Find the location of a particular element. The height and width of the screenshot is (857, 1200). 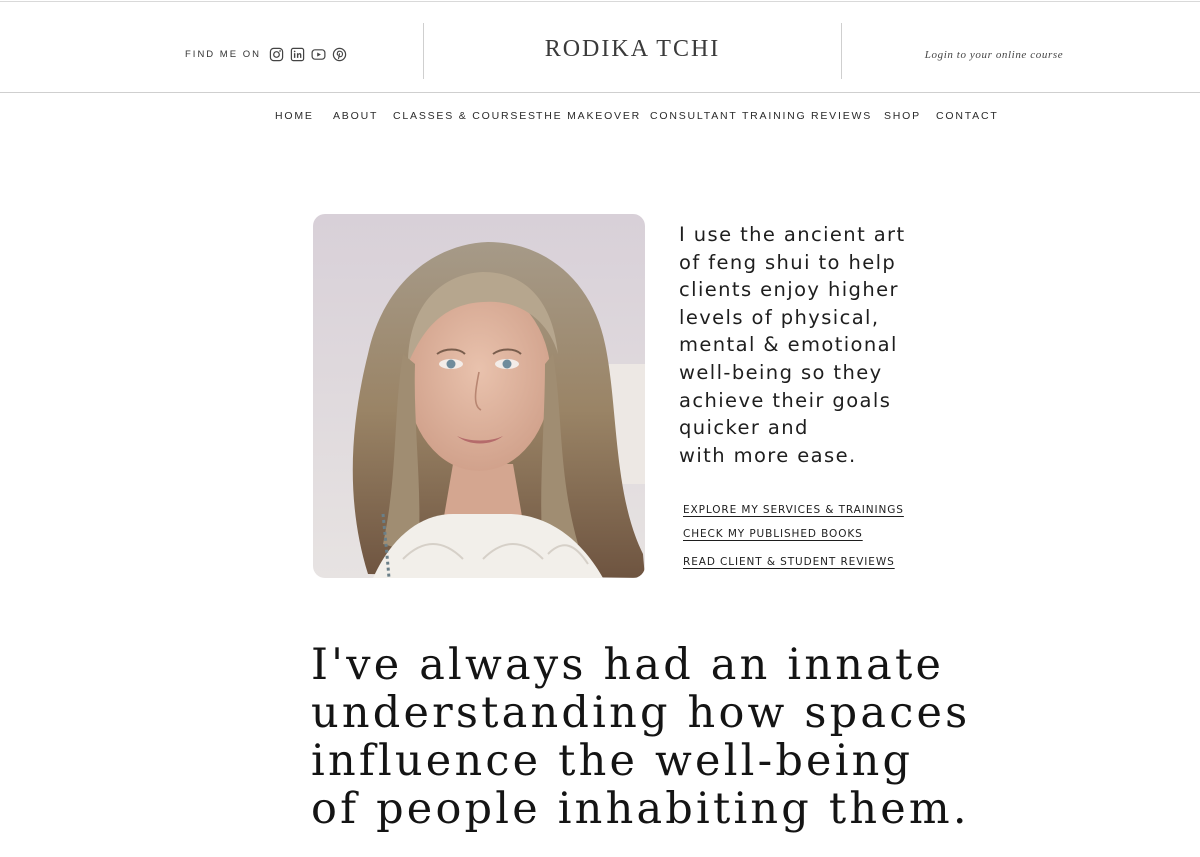

intro-line: levels of physical, is located at coordinates (779, 317).